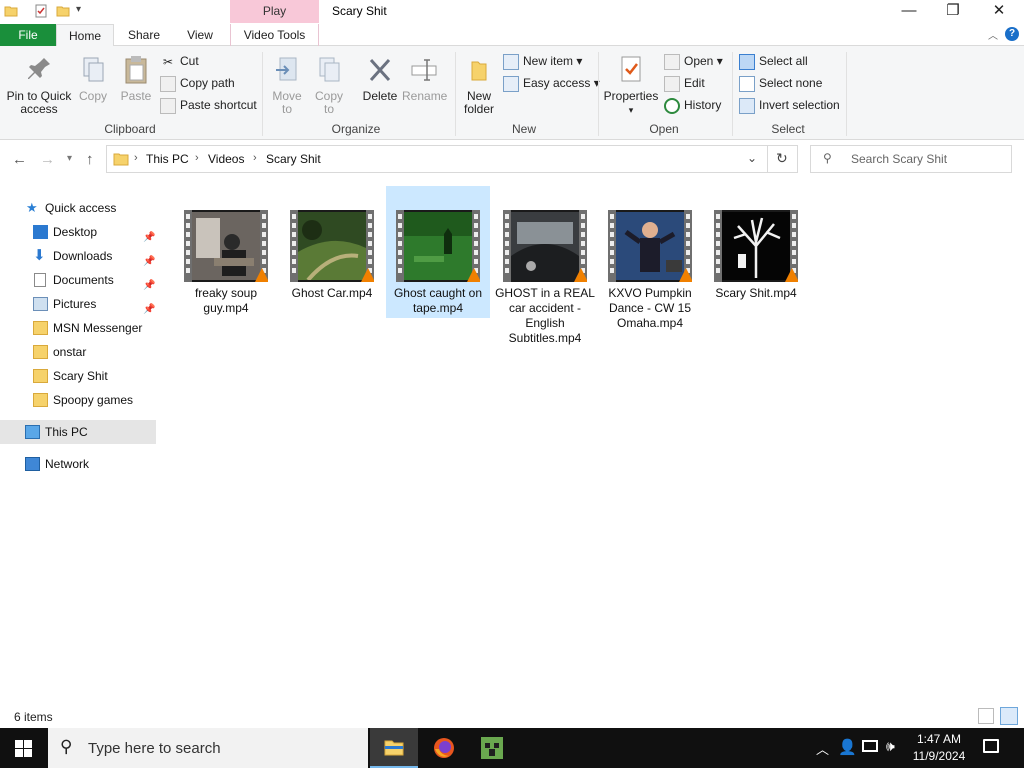 Image resolution: width=1024 pixels, height=768 pixels. I want to click on back-arrow-icon: ←, so click(19, 159).